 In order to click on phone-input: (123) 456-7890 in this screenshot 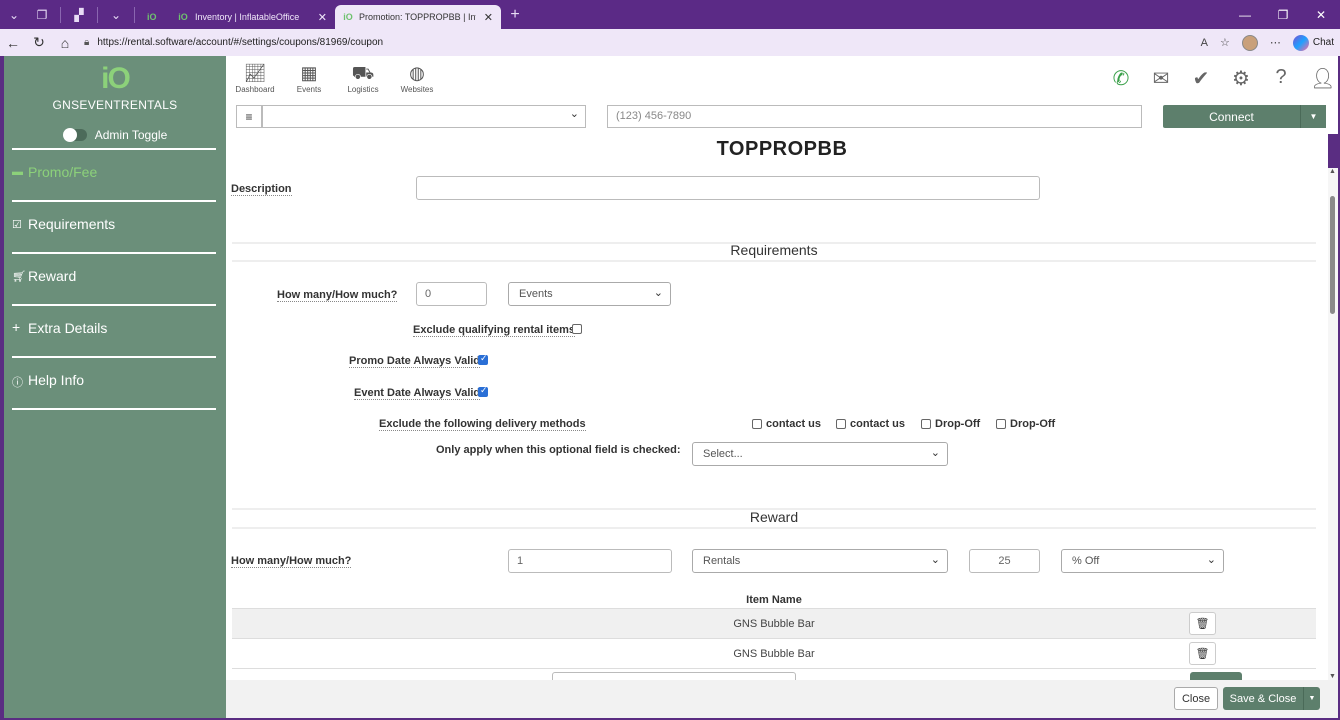, I will do `click(874, 116)`.